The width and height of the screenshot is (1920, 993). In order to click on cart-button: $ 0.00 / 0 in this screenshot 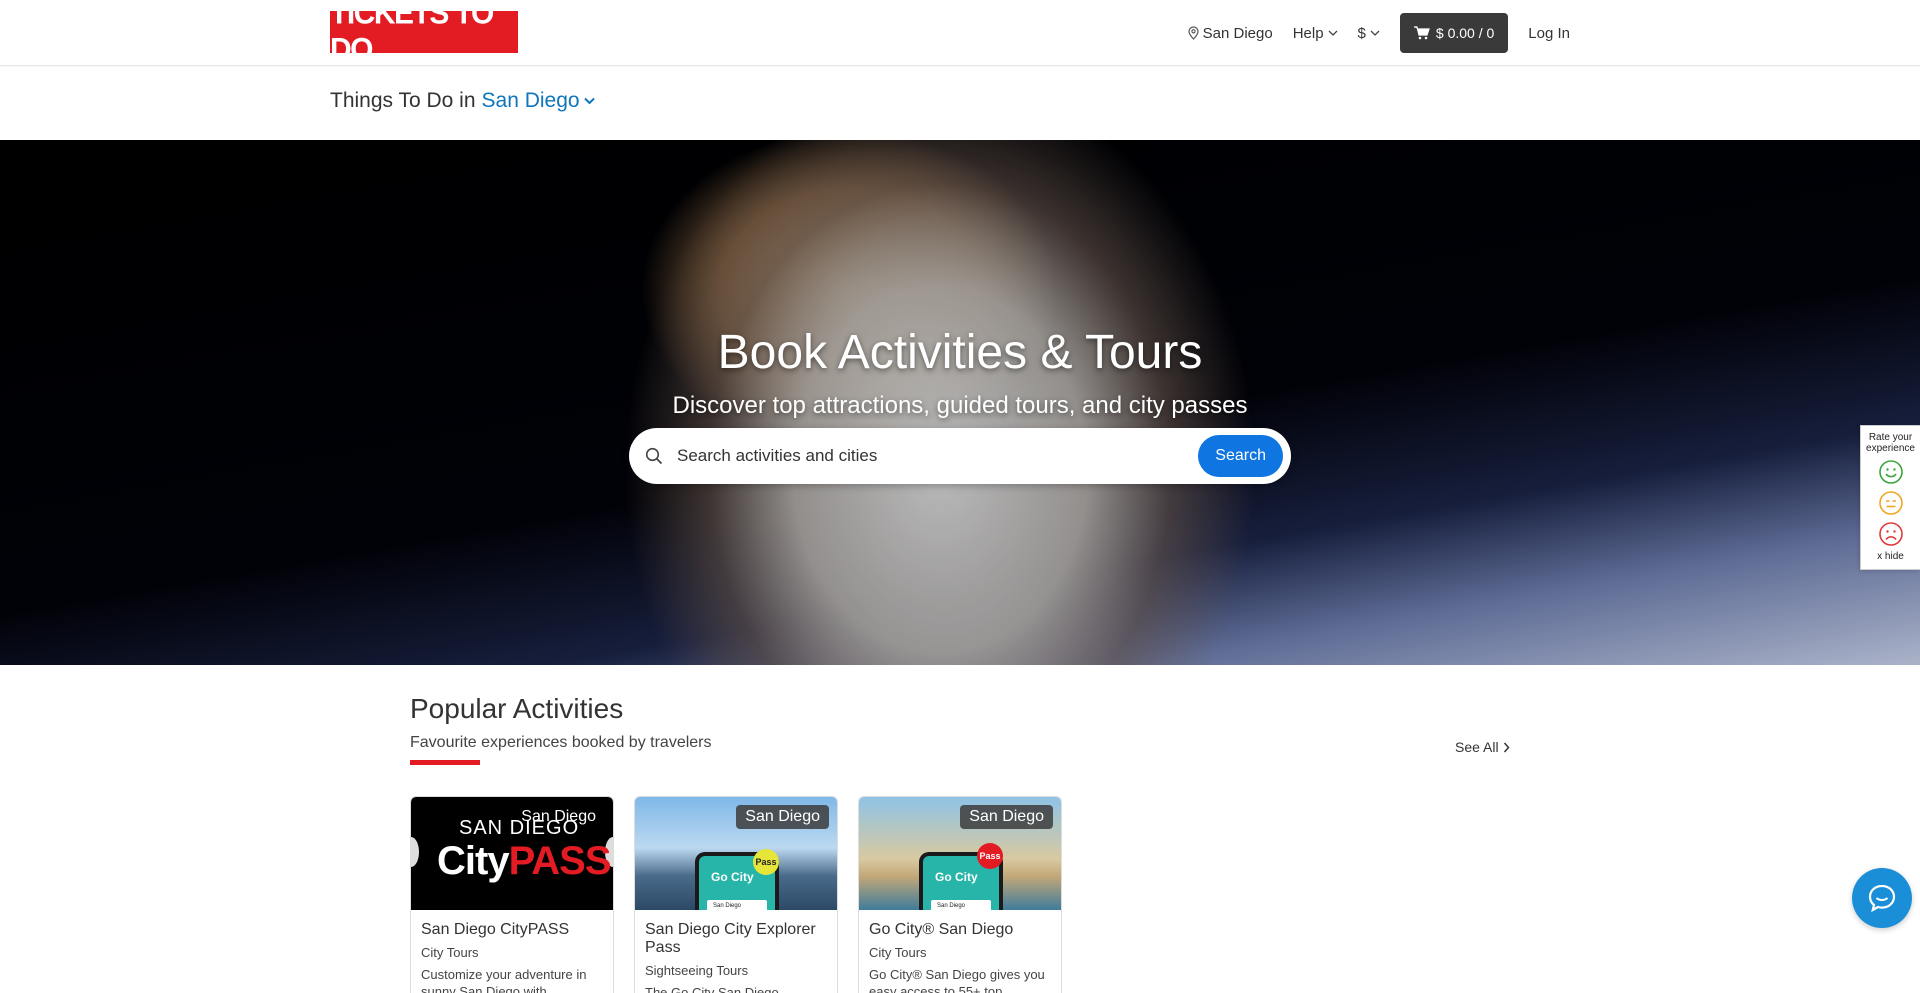, I will do `click(1454, 33)`.